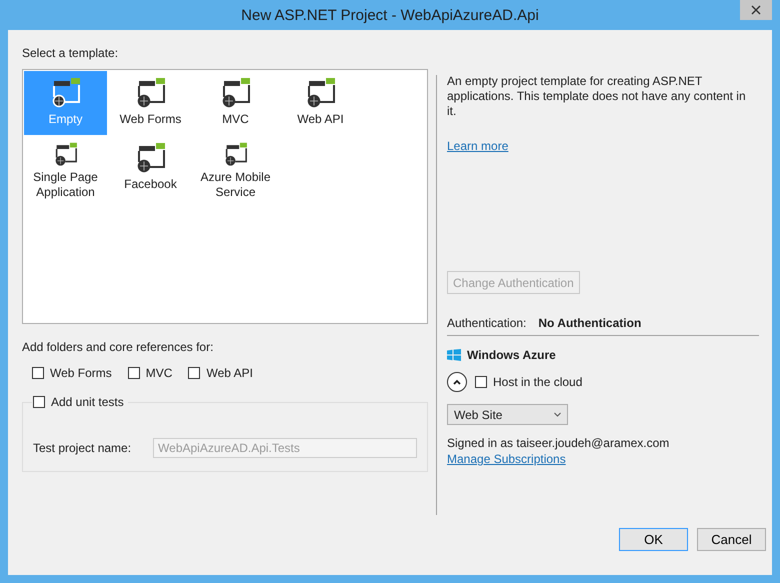 The image size is (780, 583). Describe the element at coordinates (507, 414) in the screenshot. I see `hosting-dropdown: Web Site` at that location.